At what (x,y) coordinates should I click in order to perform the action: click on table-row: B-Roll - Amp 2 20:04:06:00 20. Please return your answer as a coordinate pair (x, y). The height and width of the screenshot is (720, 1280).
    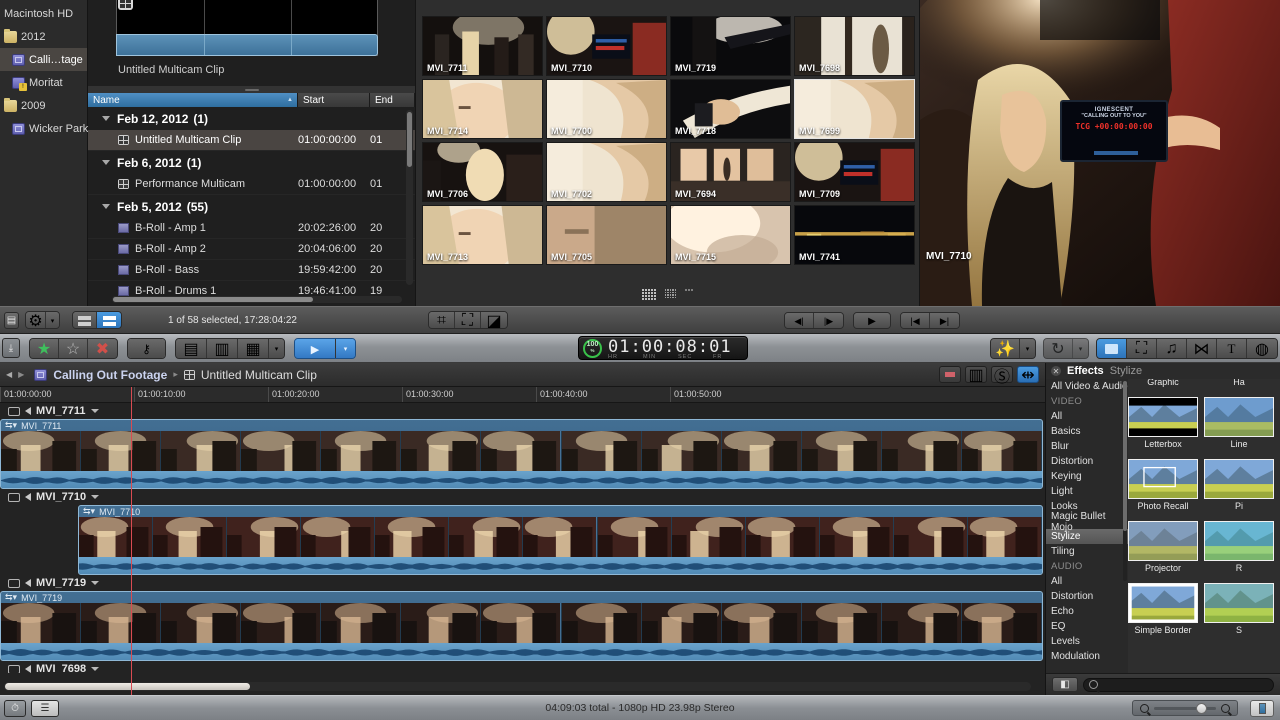
    Looking at the image, I should click on (251, 249).